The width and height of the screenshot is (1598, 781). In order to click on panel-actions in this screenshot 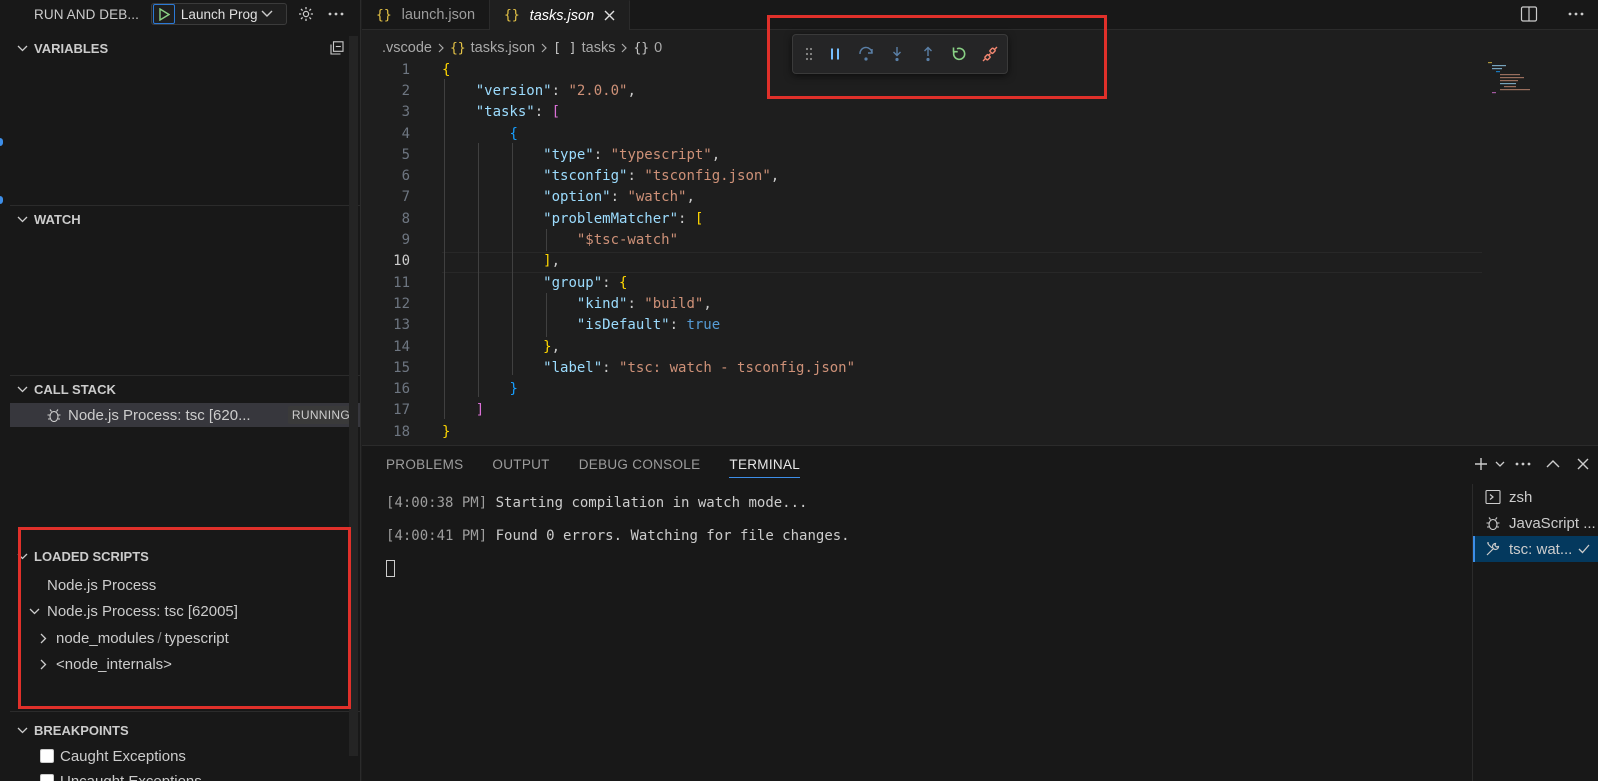, I will do `click(1534, 464)`.